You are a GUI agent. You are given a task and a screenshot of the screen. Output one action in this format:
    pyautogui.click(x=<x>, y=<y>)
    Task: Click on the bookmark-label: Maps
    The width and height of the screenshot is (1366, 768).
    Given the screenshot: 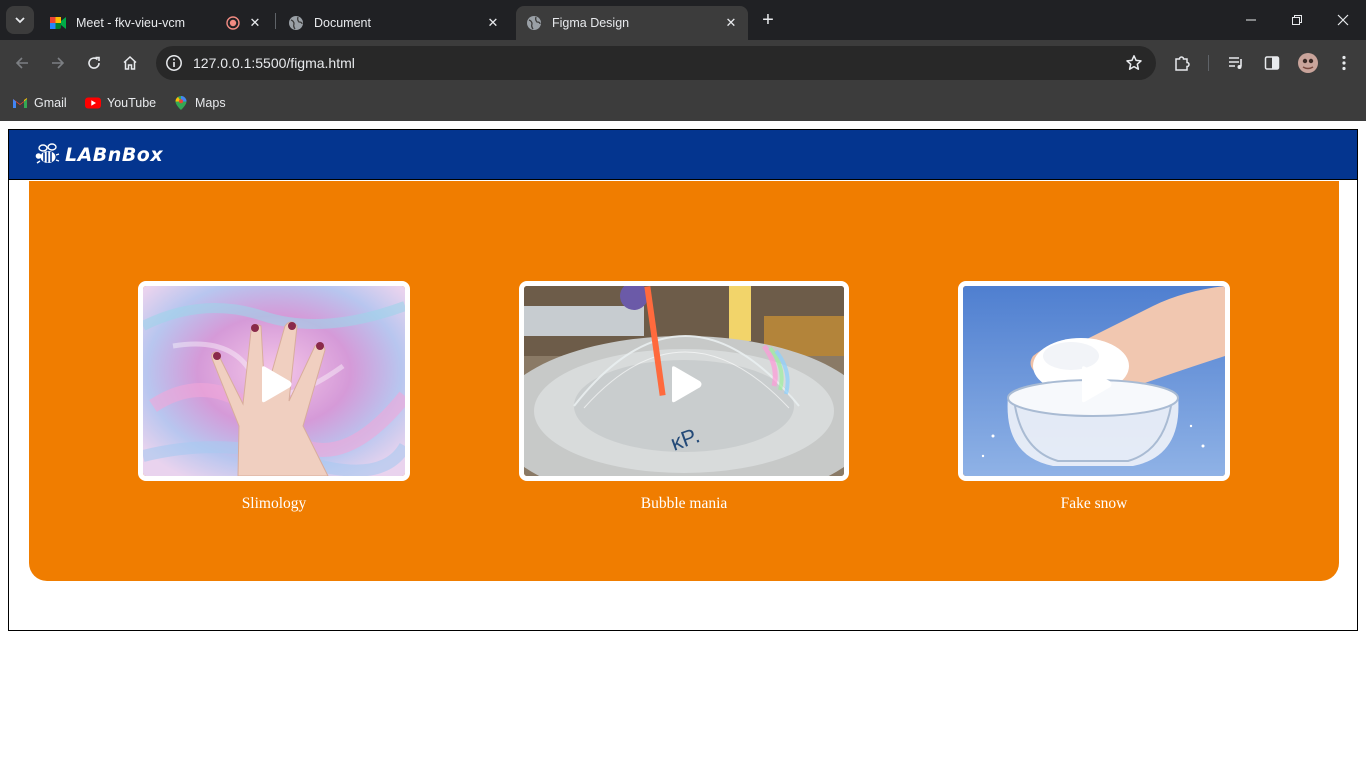 What is the action you would take?
    pyautogui.click(x=210, y=103)
    